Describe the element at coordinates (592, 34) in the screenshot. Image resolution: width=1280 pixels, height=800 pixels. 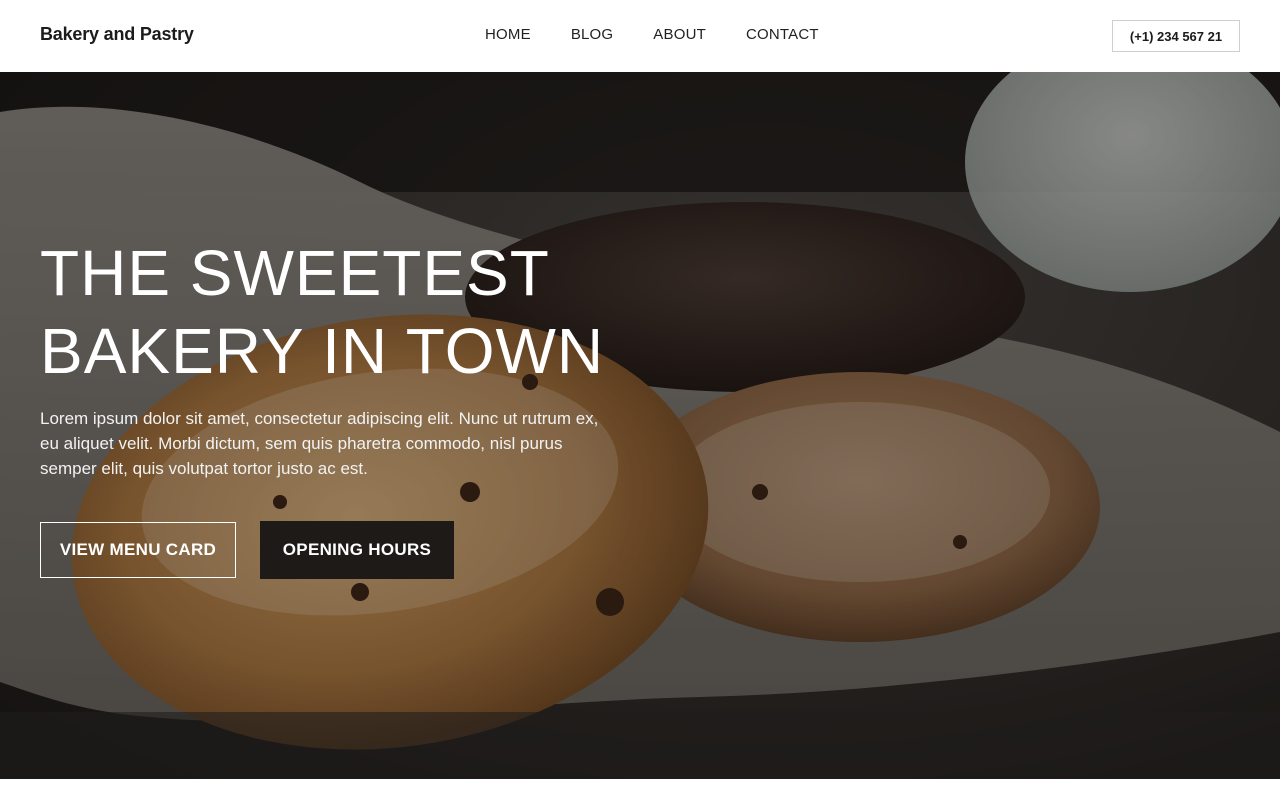
I see `nav-blog-link: BLOG` at that location.